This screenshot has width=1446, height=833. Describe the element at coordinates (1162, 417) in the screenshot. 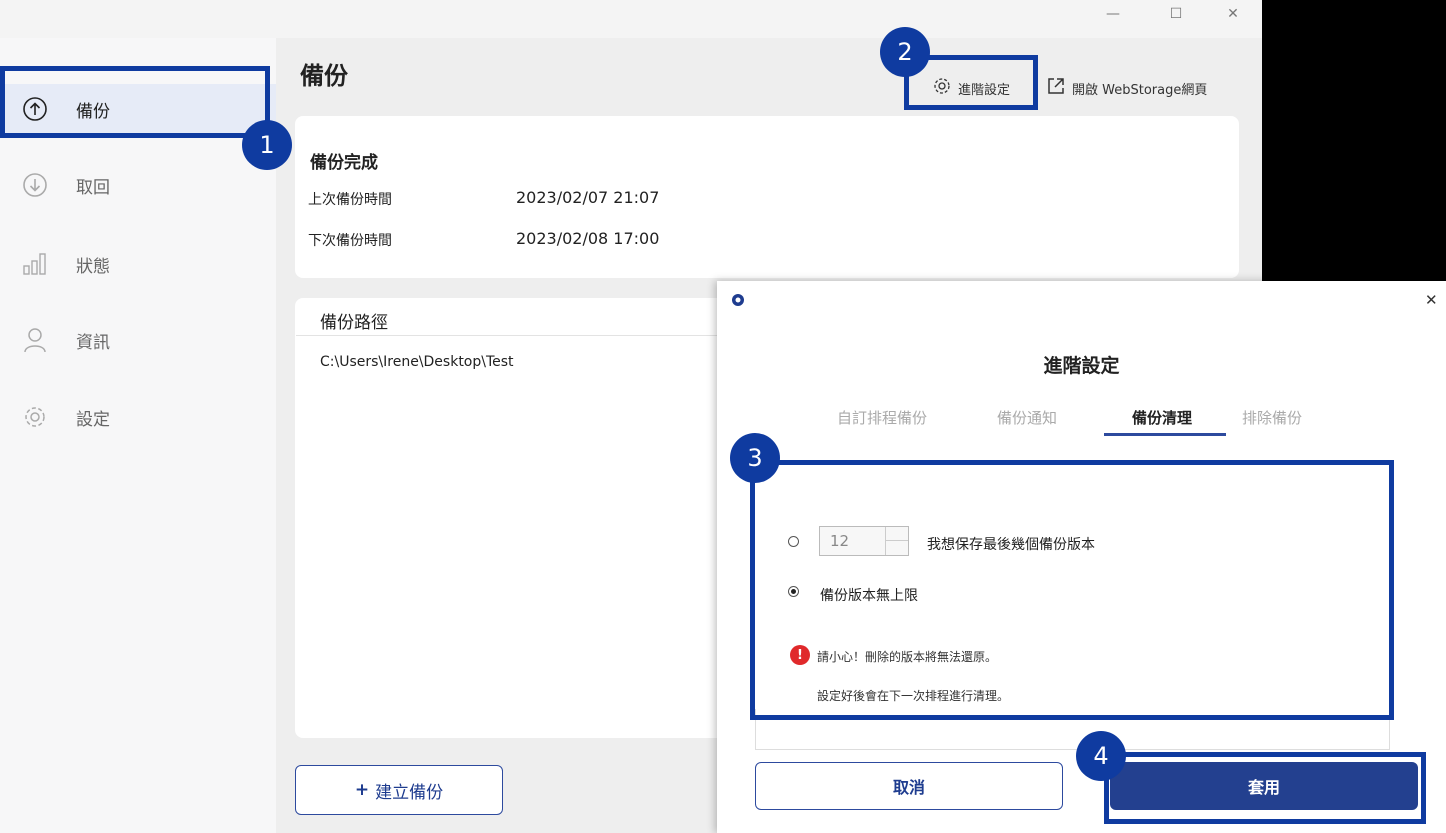

I see `tab-backup-cleanup: 備份清理` at that location.